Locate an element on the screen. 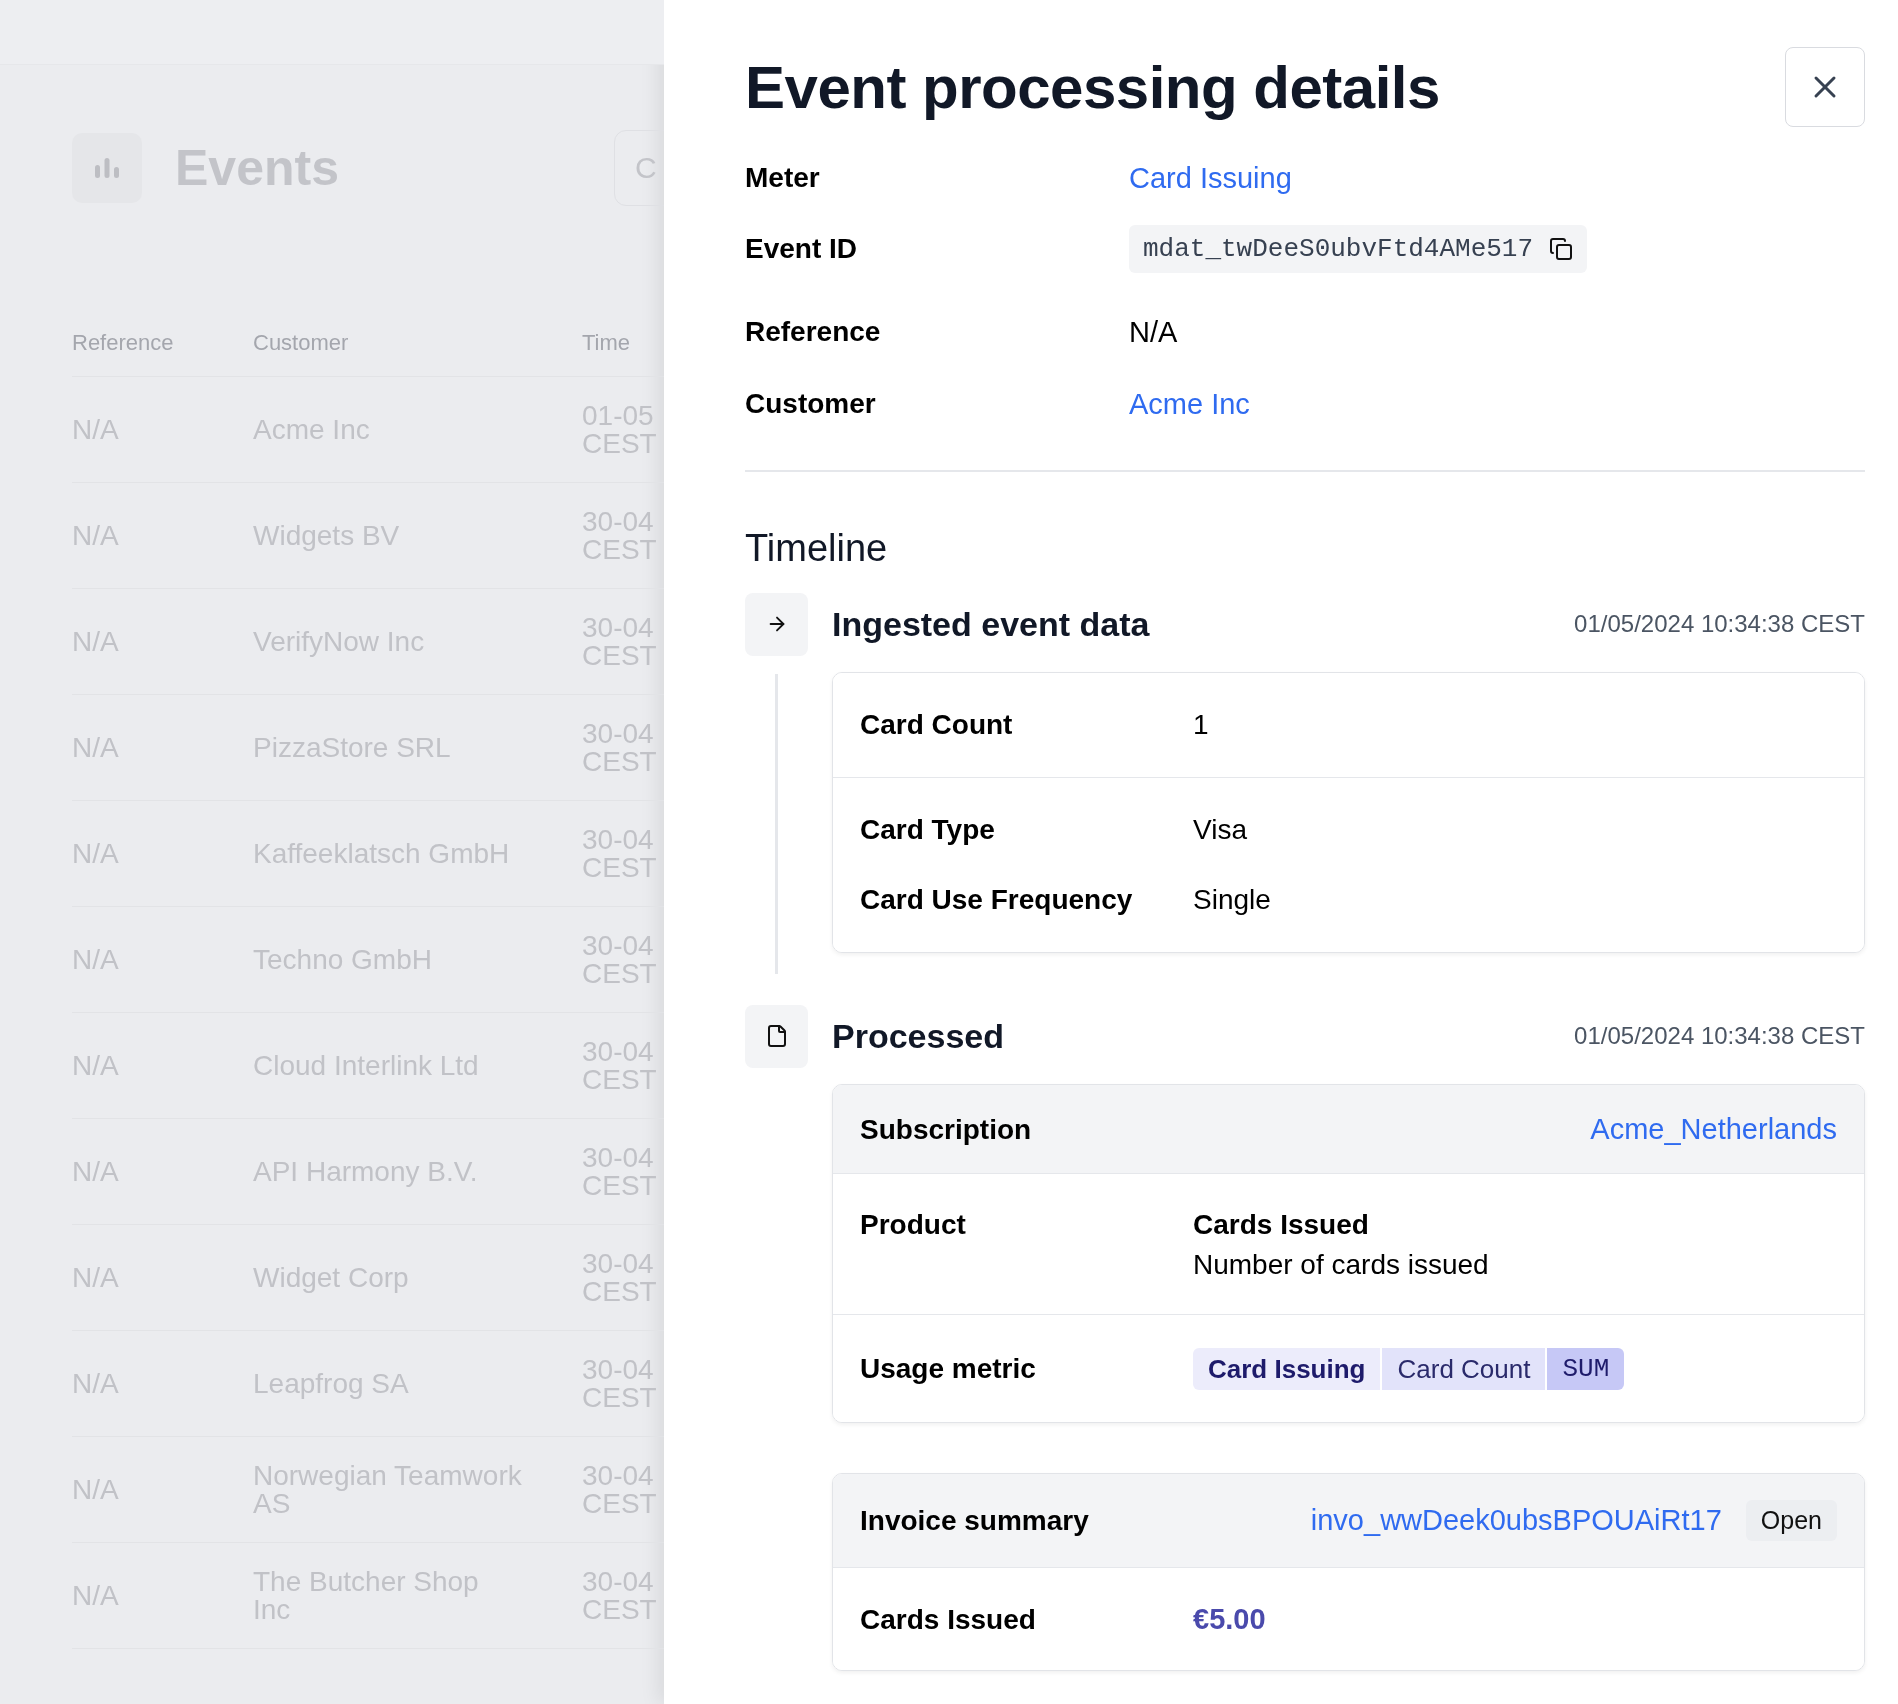  copy-button is located at coordinates (1561, 249).